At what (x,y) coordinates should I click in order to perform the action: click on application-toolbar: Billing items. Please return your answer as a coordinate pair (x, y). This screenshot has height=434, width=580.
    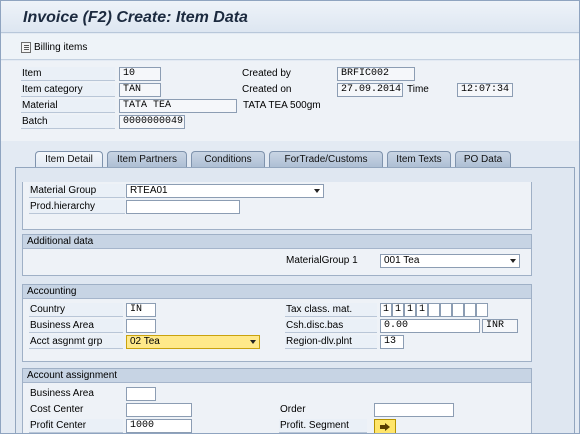
    Looking at the image, I should click on (290, 47).